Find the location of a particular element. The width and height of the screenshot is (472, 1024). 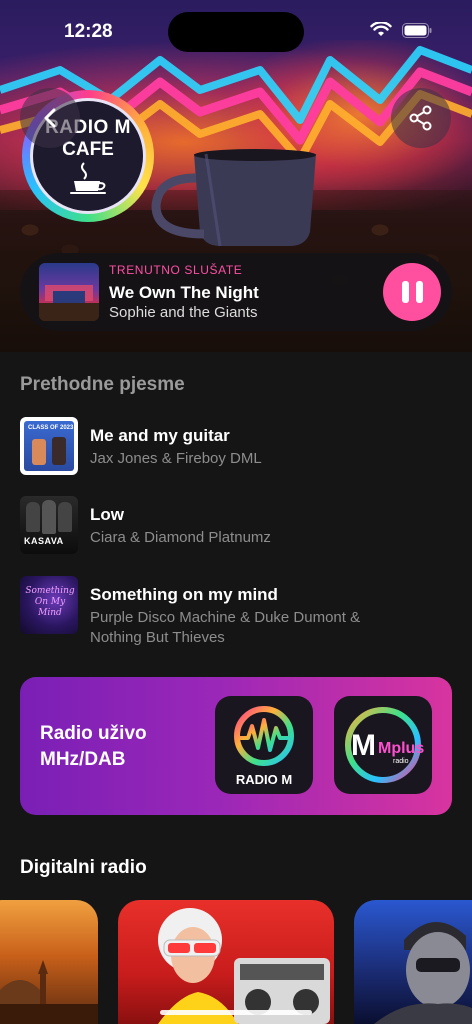

live-radio-line2: MHz/DAB is located at coordinates (83, 759).